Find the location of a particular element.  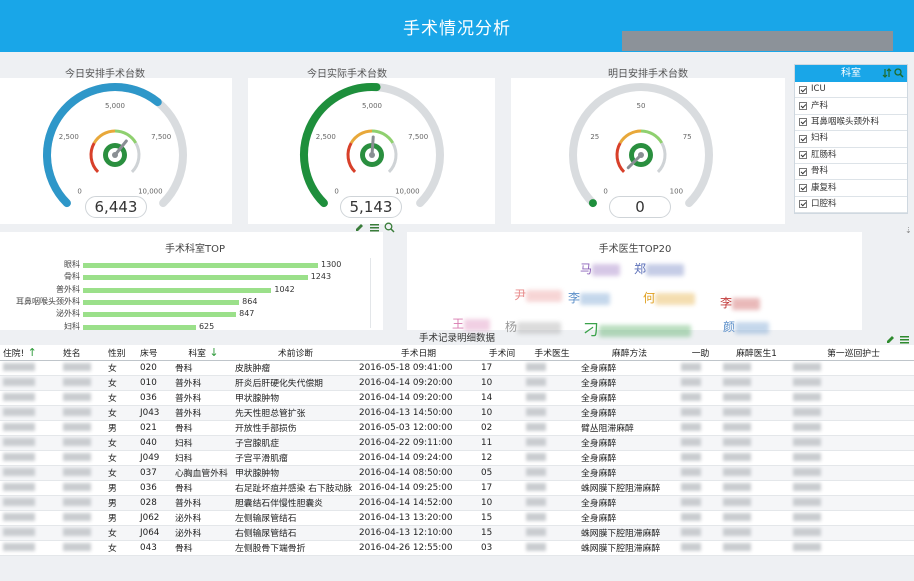

column-header: 麻醉医生1 is located at coordinates (755, 353).